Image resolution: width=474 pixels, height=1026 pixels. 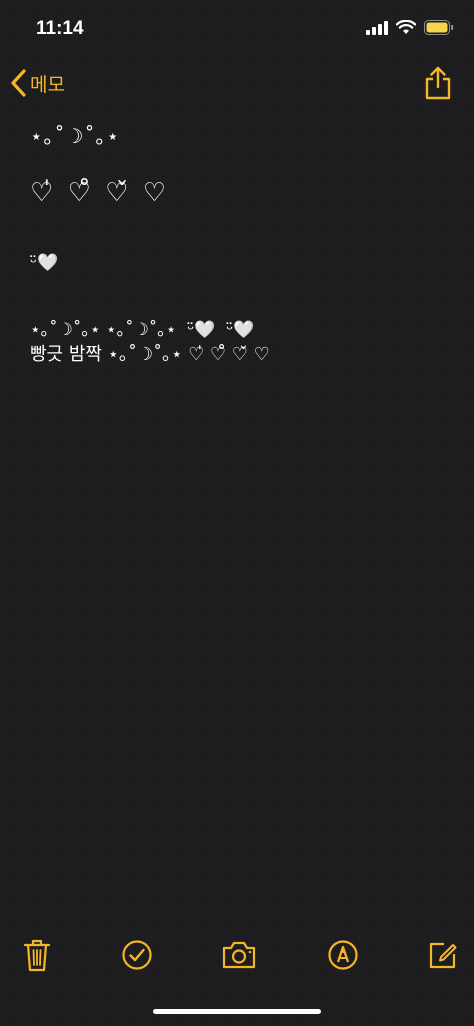 I want to click on markup-button, so click(x=343, y=955).